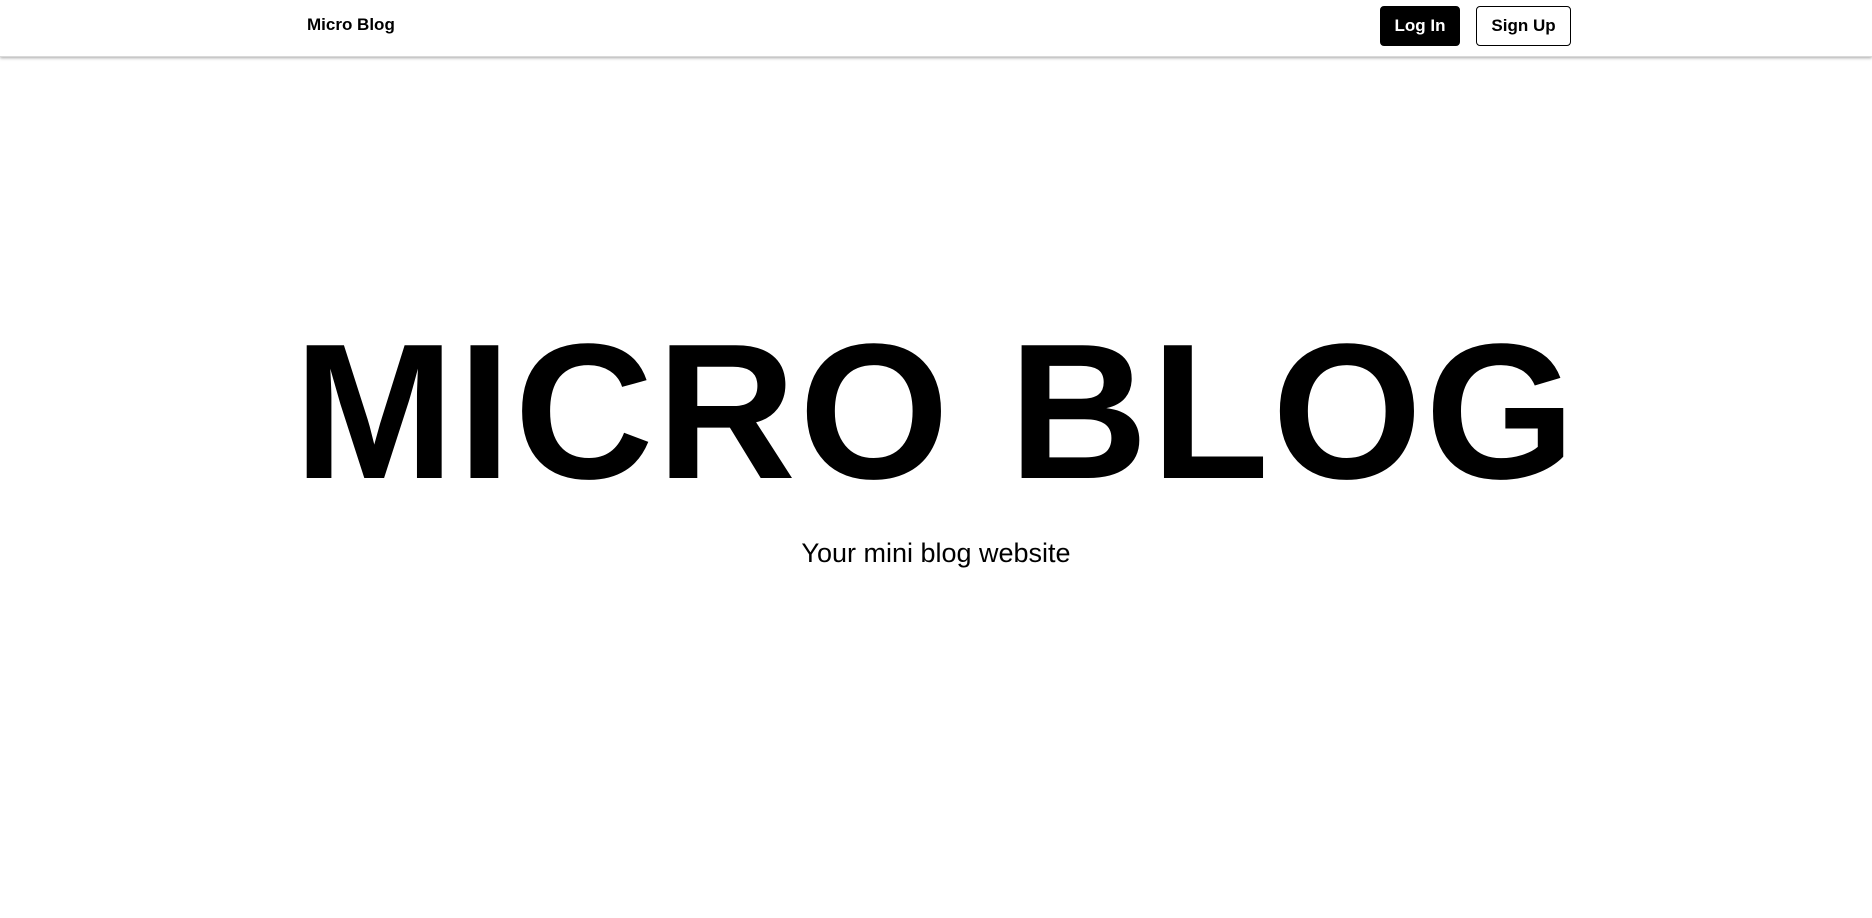 This screenshot has width=1872, height=918. I want to click on hero-subtitle: Your mini blog website, so click(936, 553).